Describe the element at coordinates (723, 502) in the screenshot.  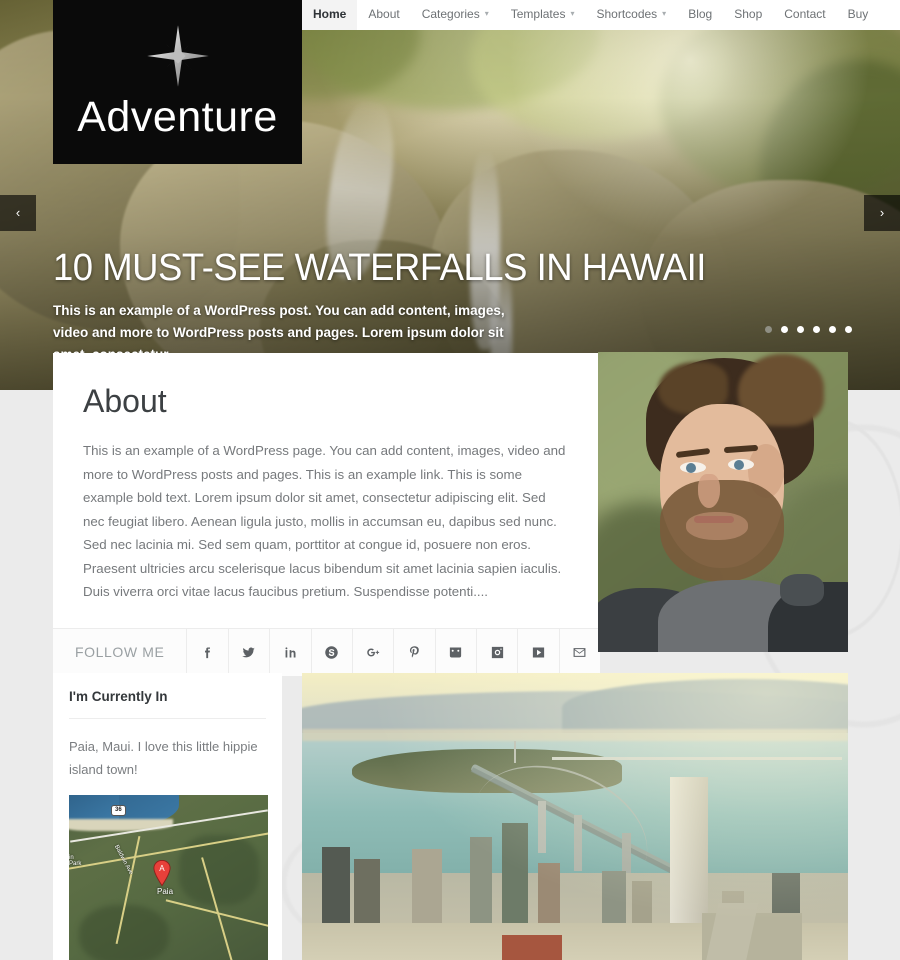
I see `about-portrait-image` at that location.